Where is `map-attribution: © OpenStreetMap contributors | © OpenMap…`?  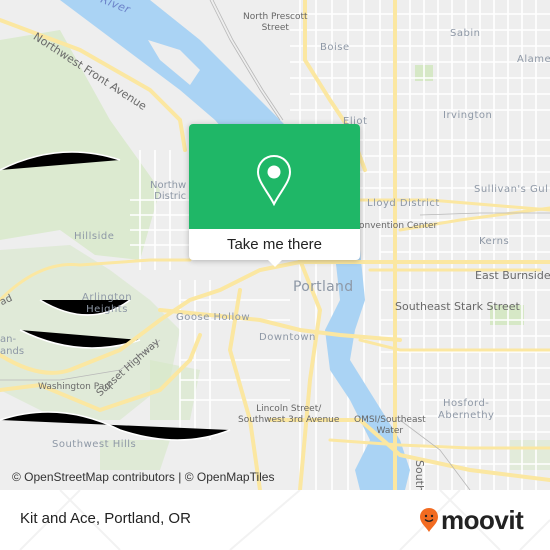 map-attribution: © OpenStreetMap contributors | © OpenMap… is located at coordinates (143, 477).